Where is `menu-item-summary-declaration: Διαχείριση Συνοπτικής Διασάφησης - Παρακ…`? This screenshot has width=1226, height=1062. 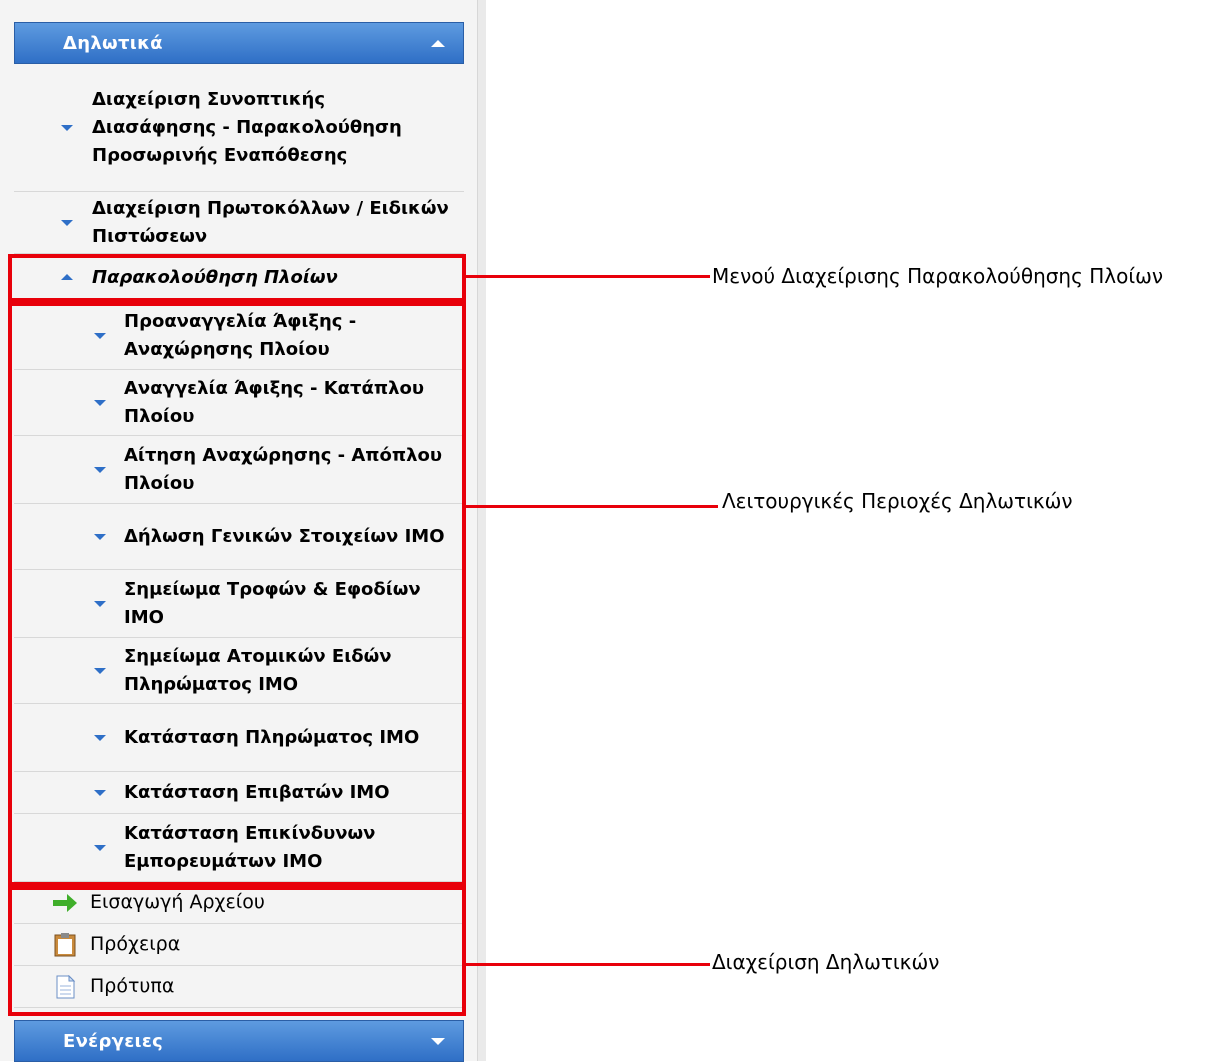 menu-item-summary-declaration: Διαχείριση Συνοπτικής Διασάφησης - Παρακ… is located at coordinates (239, 128).